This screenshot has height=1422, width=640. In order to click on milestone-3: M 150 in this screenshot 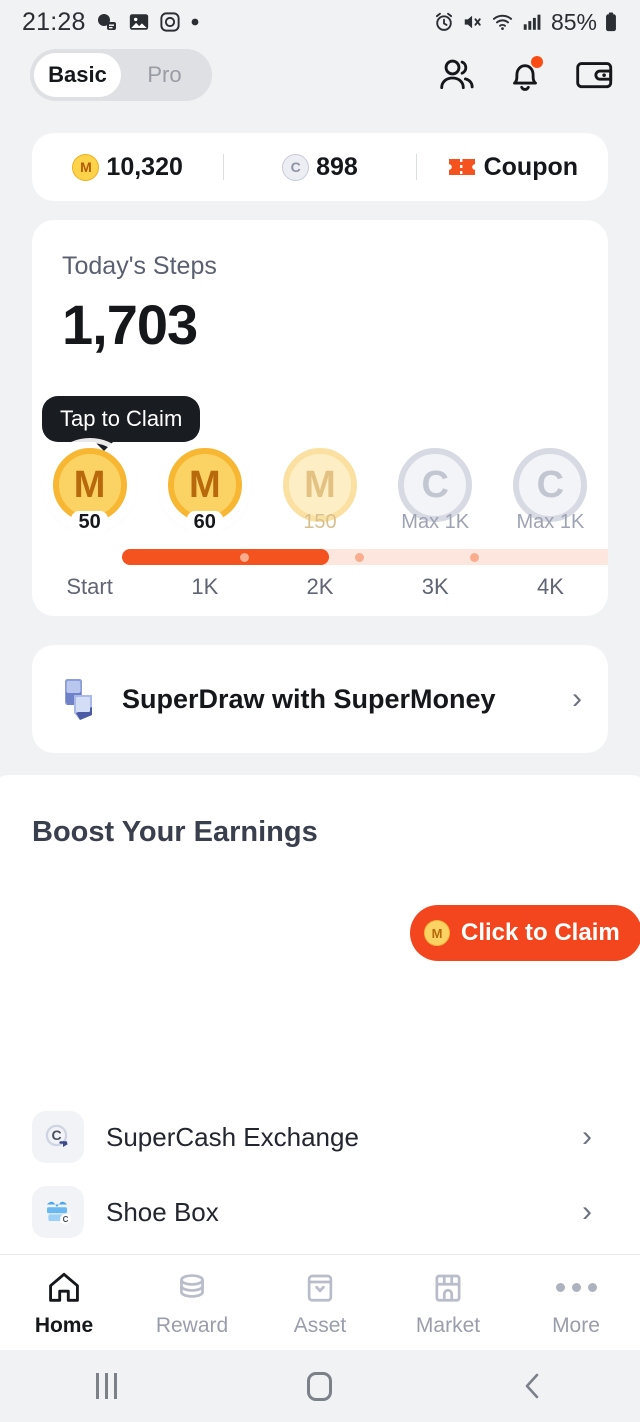, I will do `click(319, 491)`.